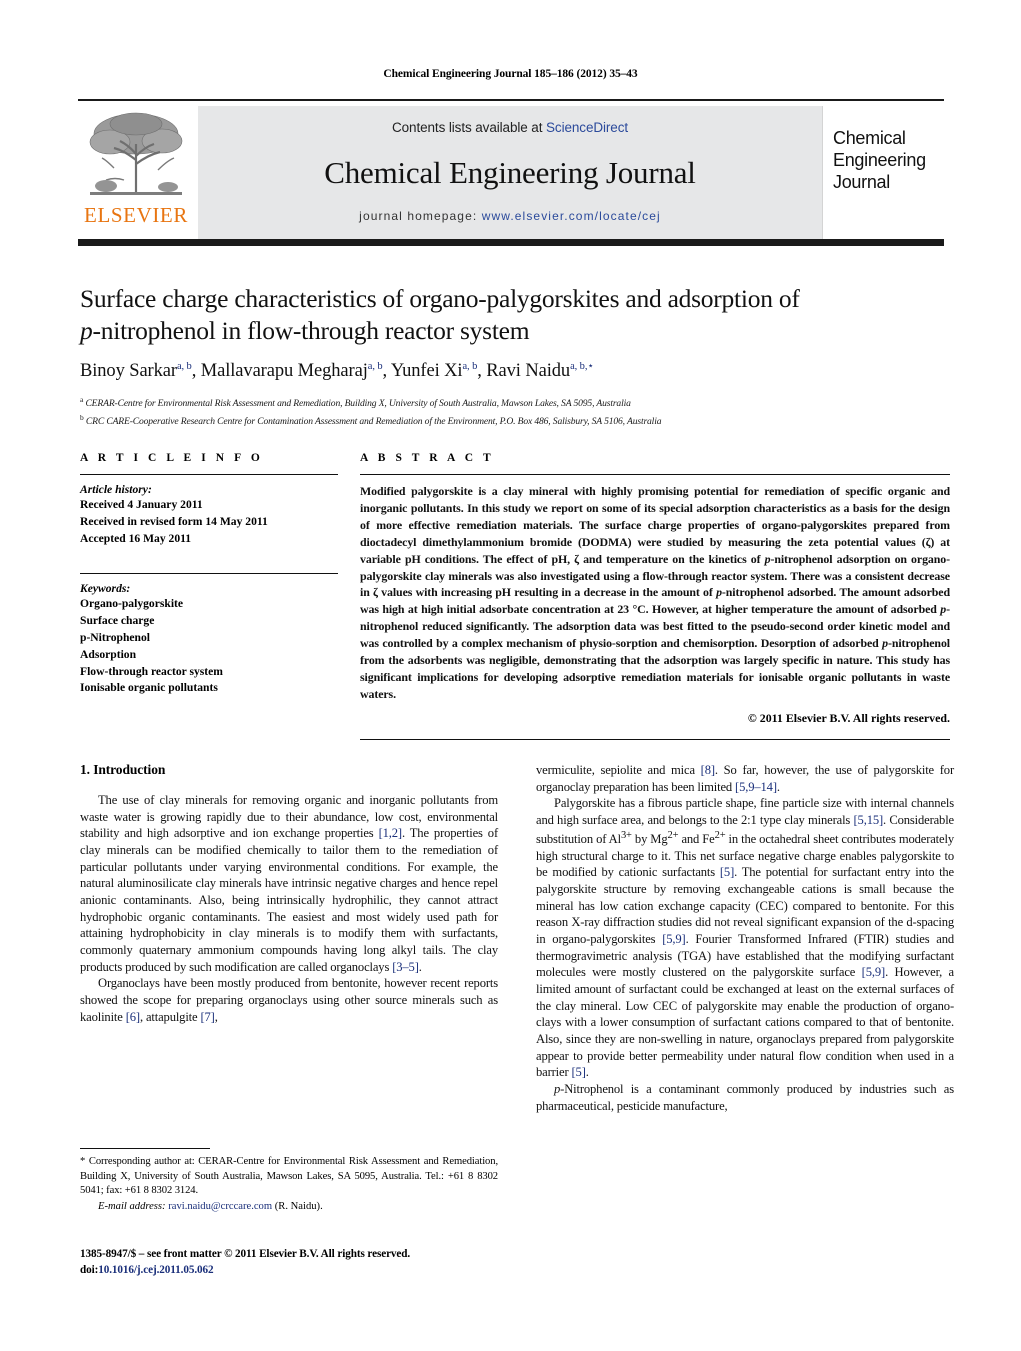 The width and height of the screenshot is (1021, 1351). I want to click on homepage-prefix: journal homepage:, so click(420, 216).